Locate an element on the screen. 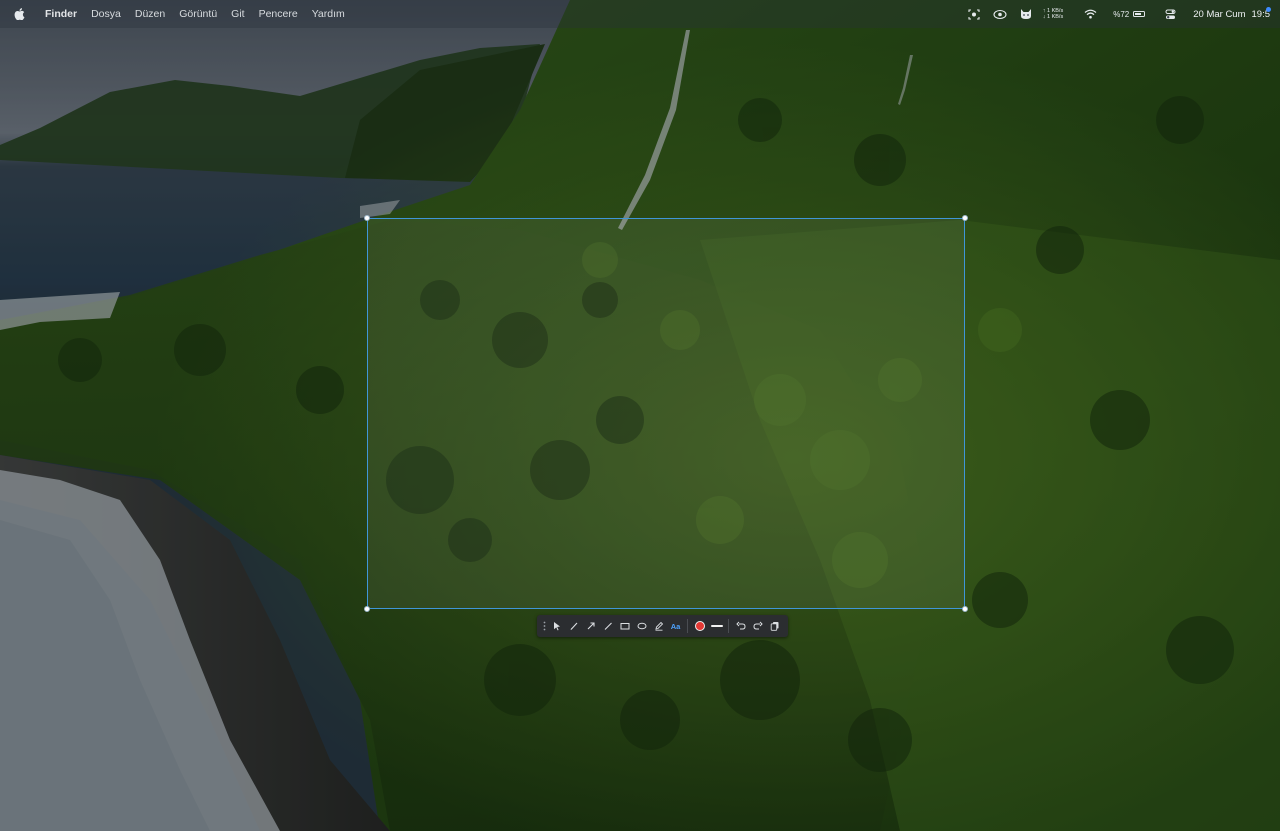  battery-icon is located at coordinates (1139, 14).